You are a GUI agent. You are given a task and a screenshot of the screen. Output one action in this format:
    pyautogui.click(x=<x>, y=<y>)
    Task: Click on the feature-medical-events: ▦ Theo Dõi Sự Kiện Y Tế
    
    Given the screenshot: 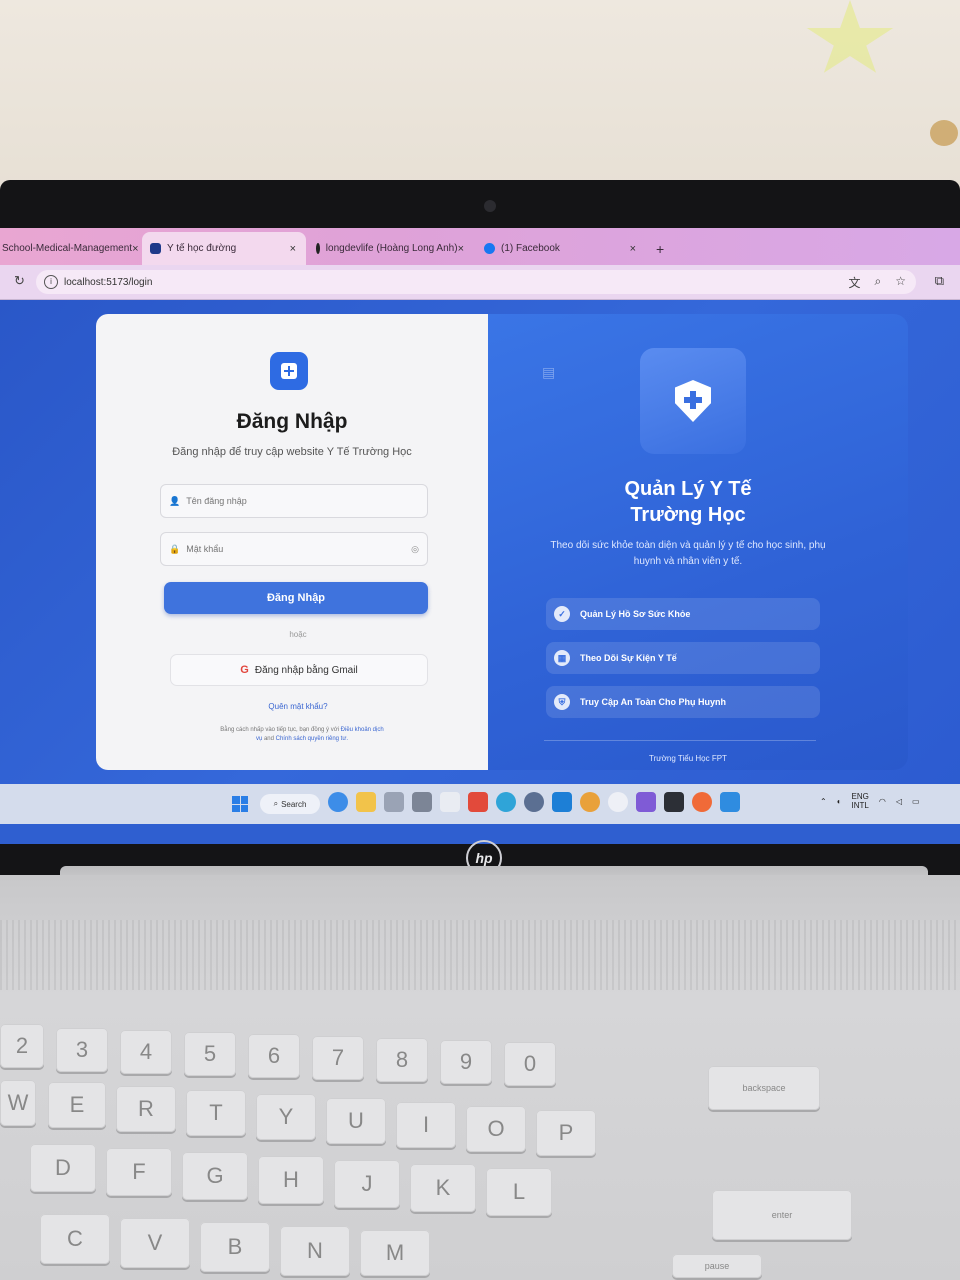 What is the action you would take?
    pyautogui.click(x=683, y=658)
    